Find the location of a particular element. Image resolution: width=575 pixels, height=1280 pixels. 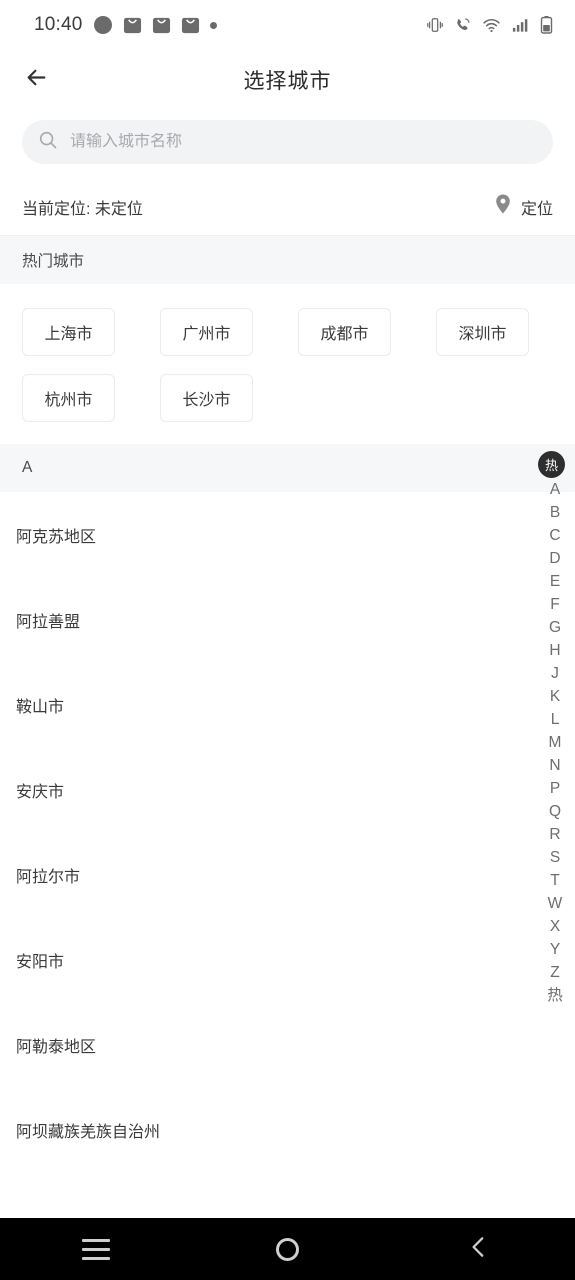

nav-back-button is located at coordinates (479, 1249).